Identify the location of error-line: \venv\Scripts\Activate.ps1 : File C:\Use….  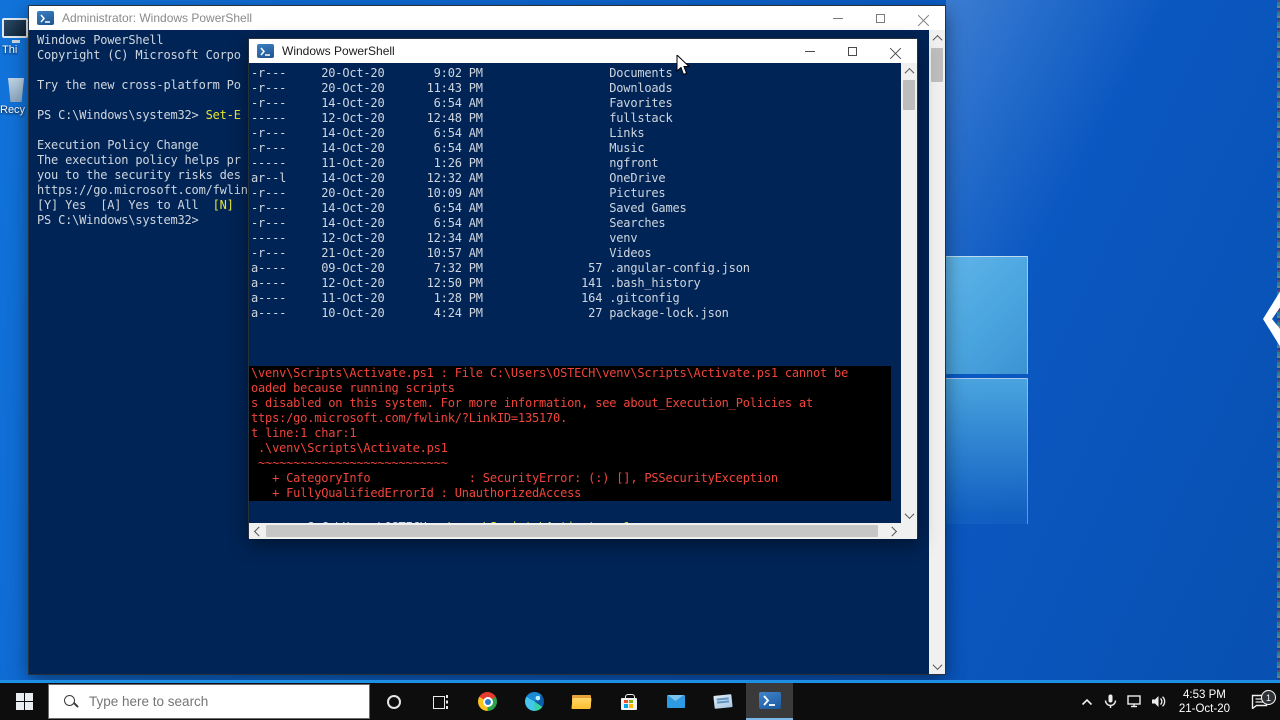
(550, 373).